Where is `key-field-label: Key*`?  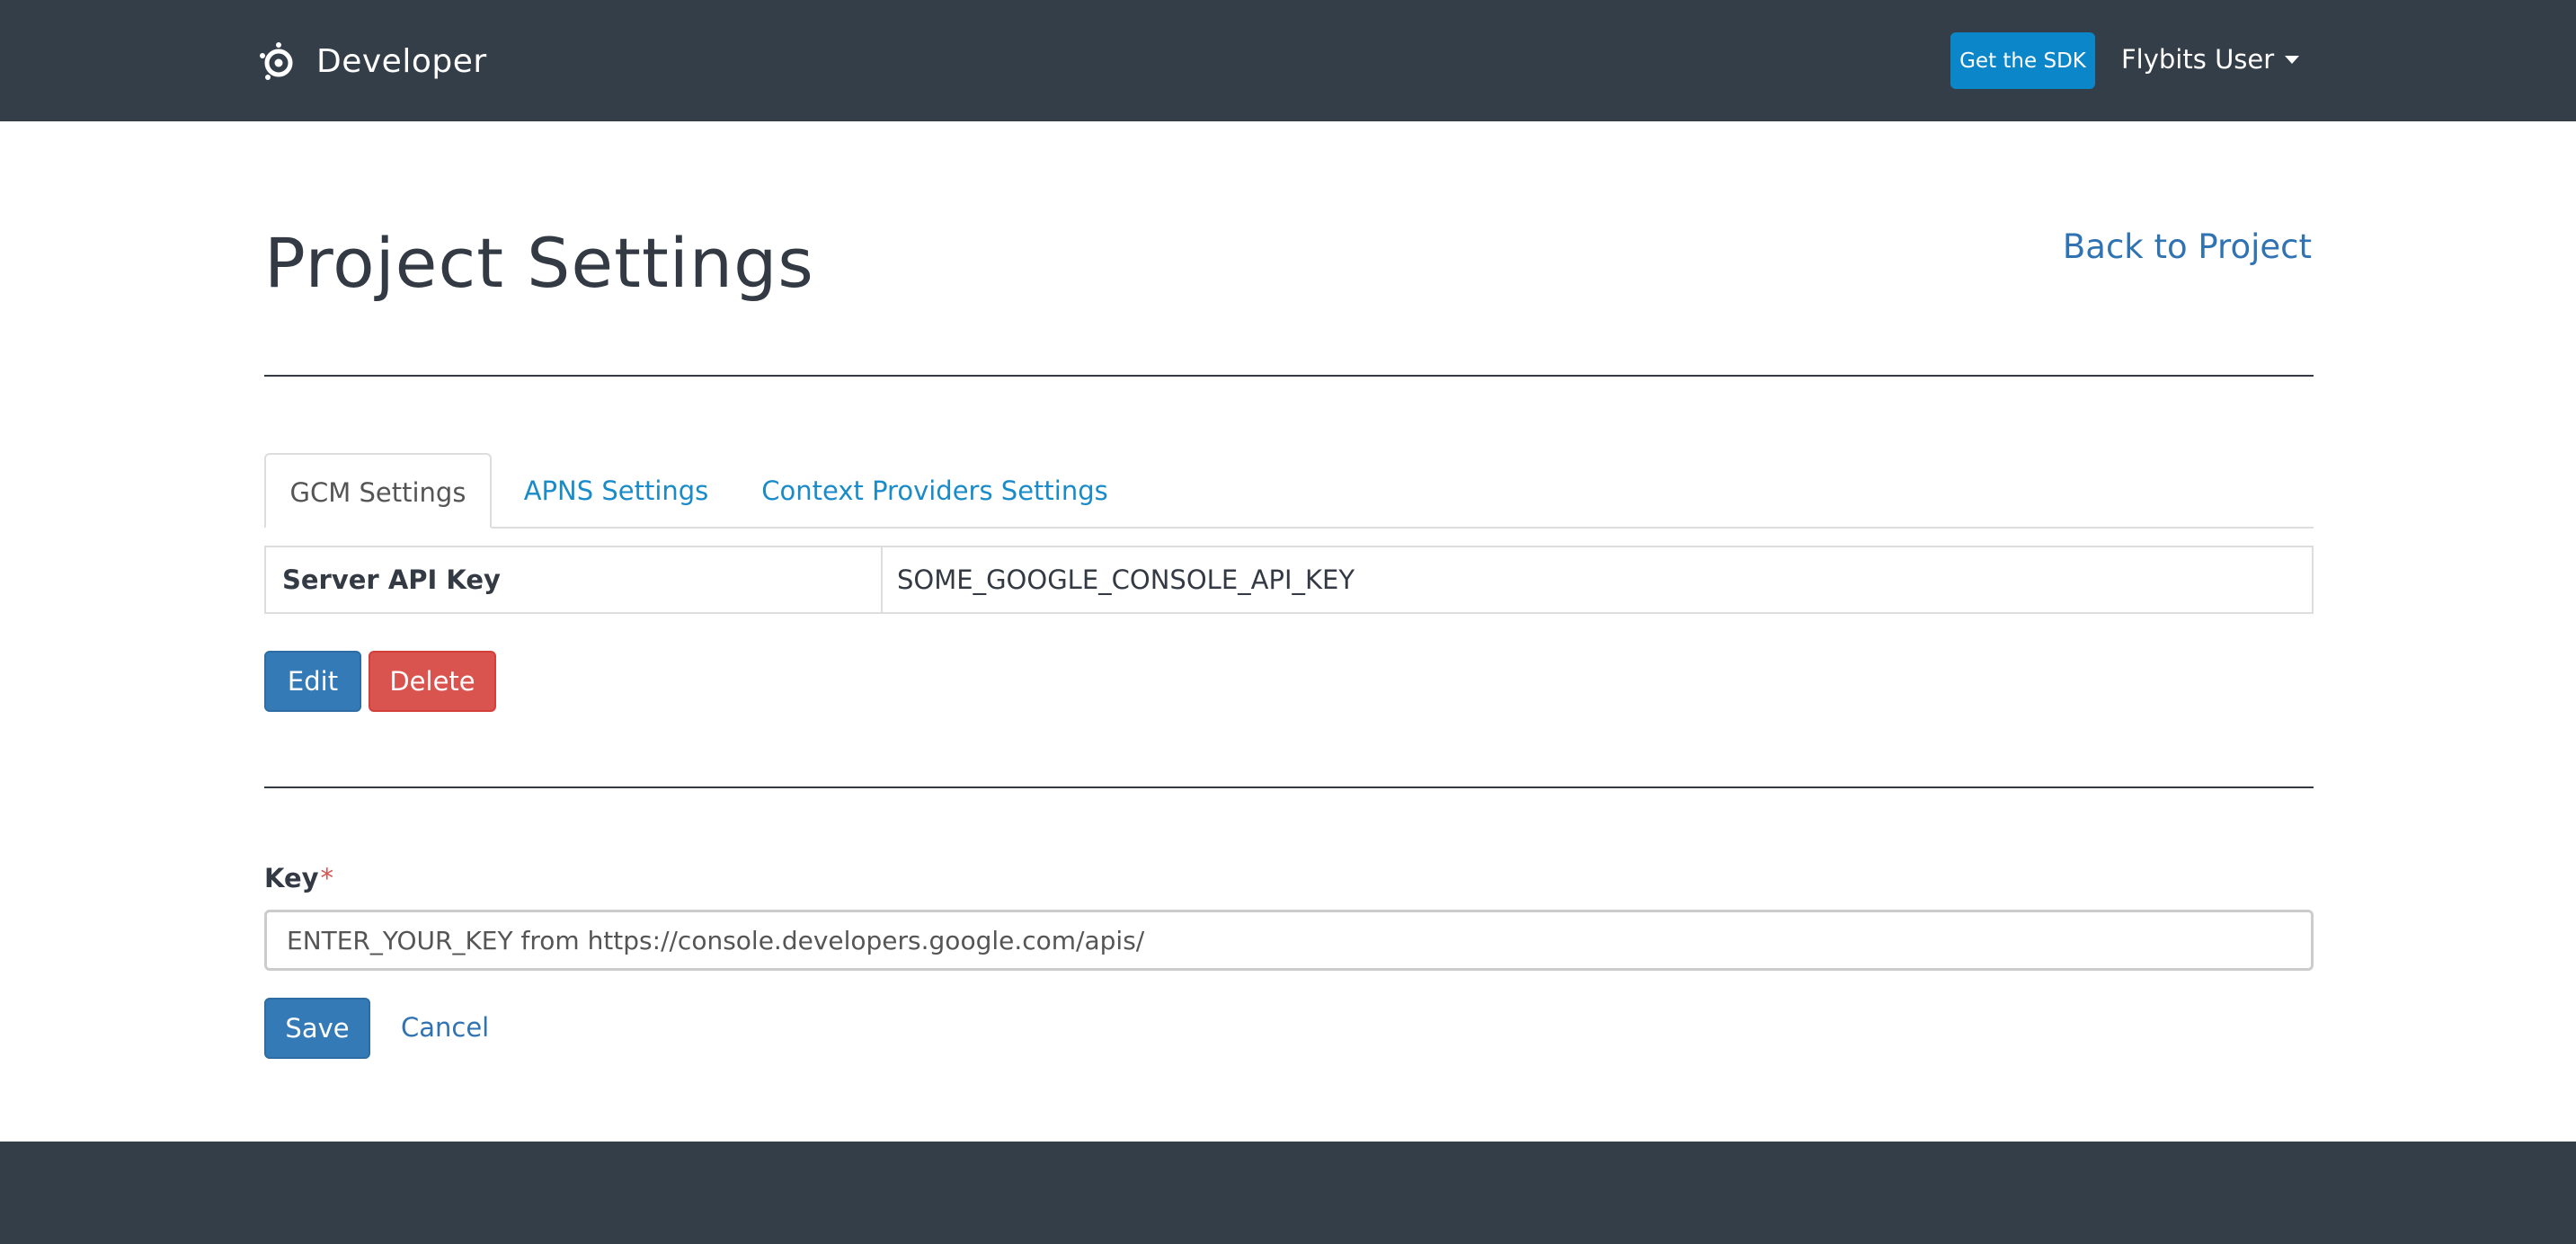
key-field-label: Key* is located at coordinates (298, 878).